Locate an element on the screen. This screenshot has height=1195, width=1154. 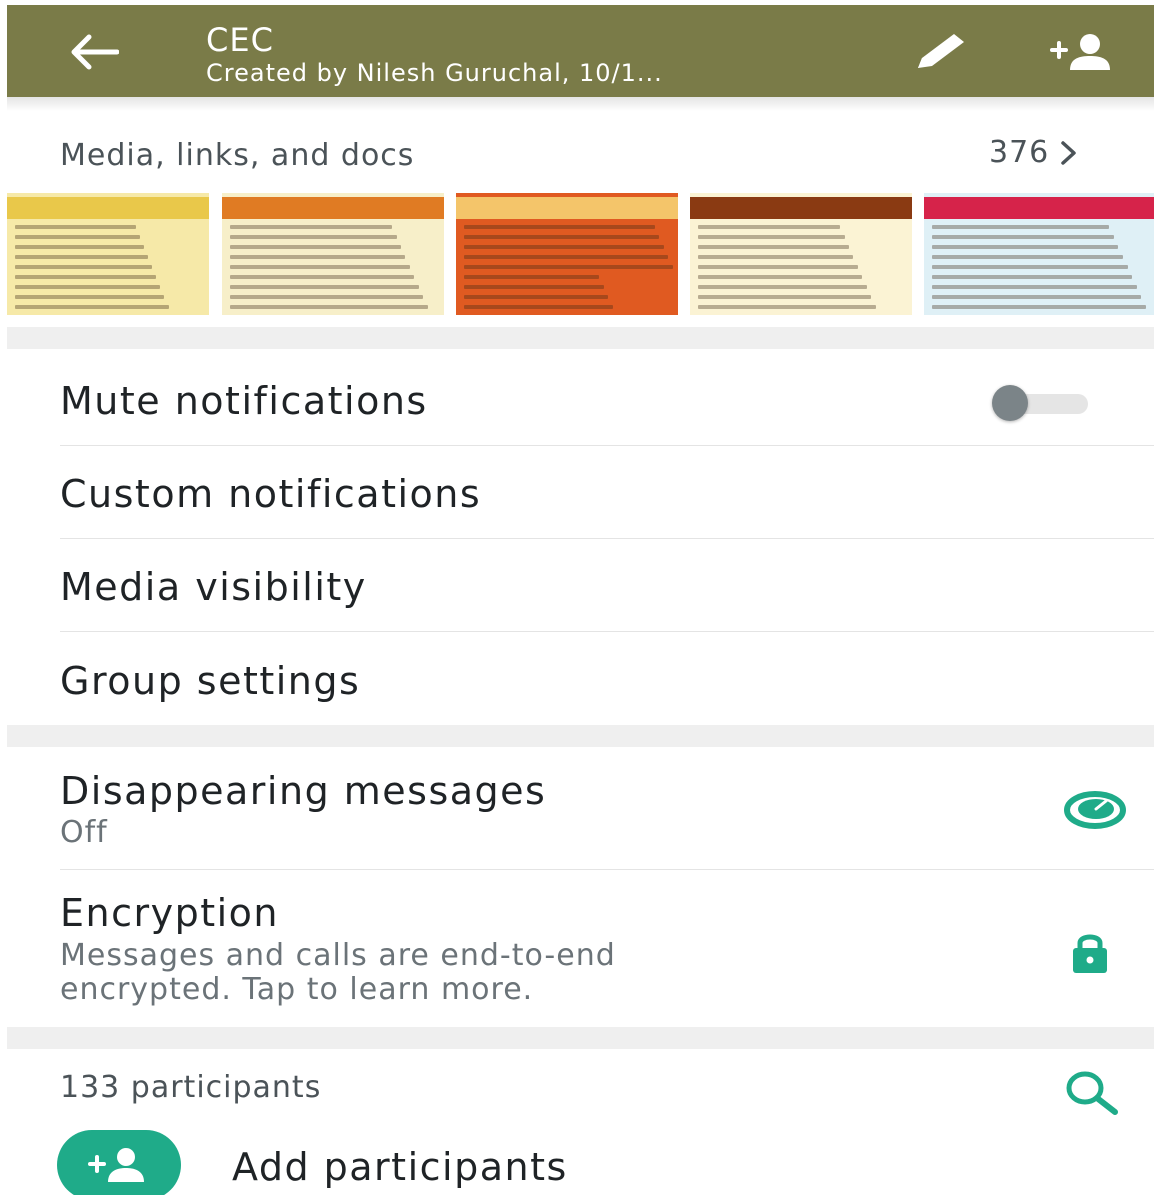
lock-icon is located at coordinates (1090, 953).